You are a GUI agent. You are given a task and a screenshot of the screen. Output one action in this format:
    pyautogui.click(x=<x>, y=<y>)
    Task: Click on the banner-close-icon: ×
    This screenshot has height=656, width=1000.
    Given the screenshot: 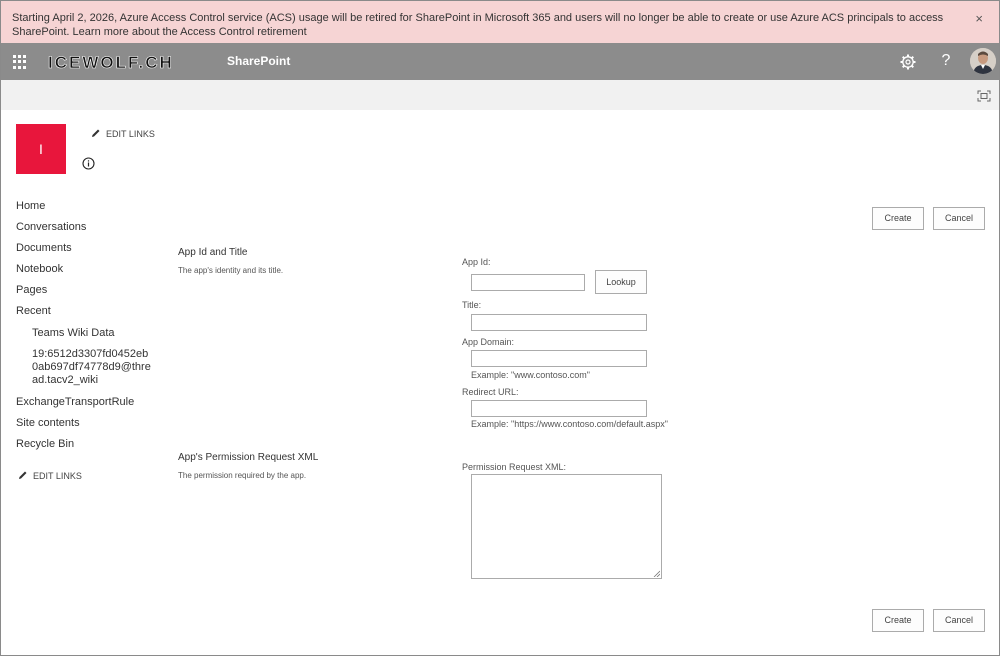 What is the action you would take?
    pyautogui.click(x=979, y=19)
    